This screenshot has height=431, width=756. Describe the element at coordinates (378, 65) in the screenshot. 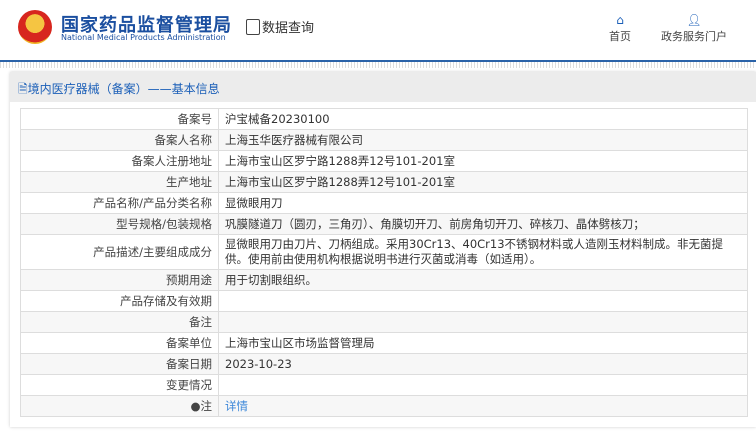

I see `divider` at that location.